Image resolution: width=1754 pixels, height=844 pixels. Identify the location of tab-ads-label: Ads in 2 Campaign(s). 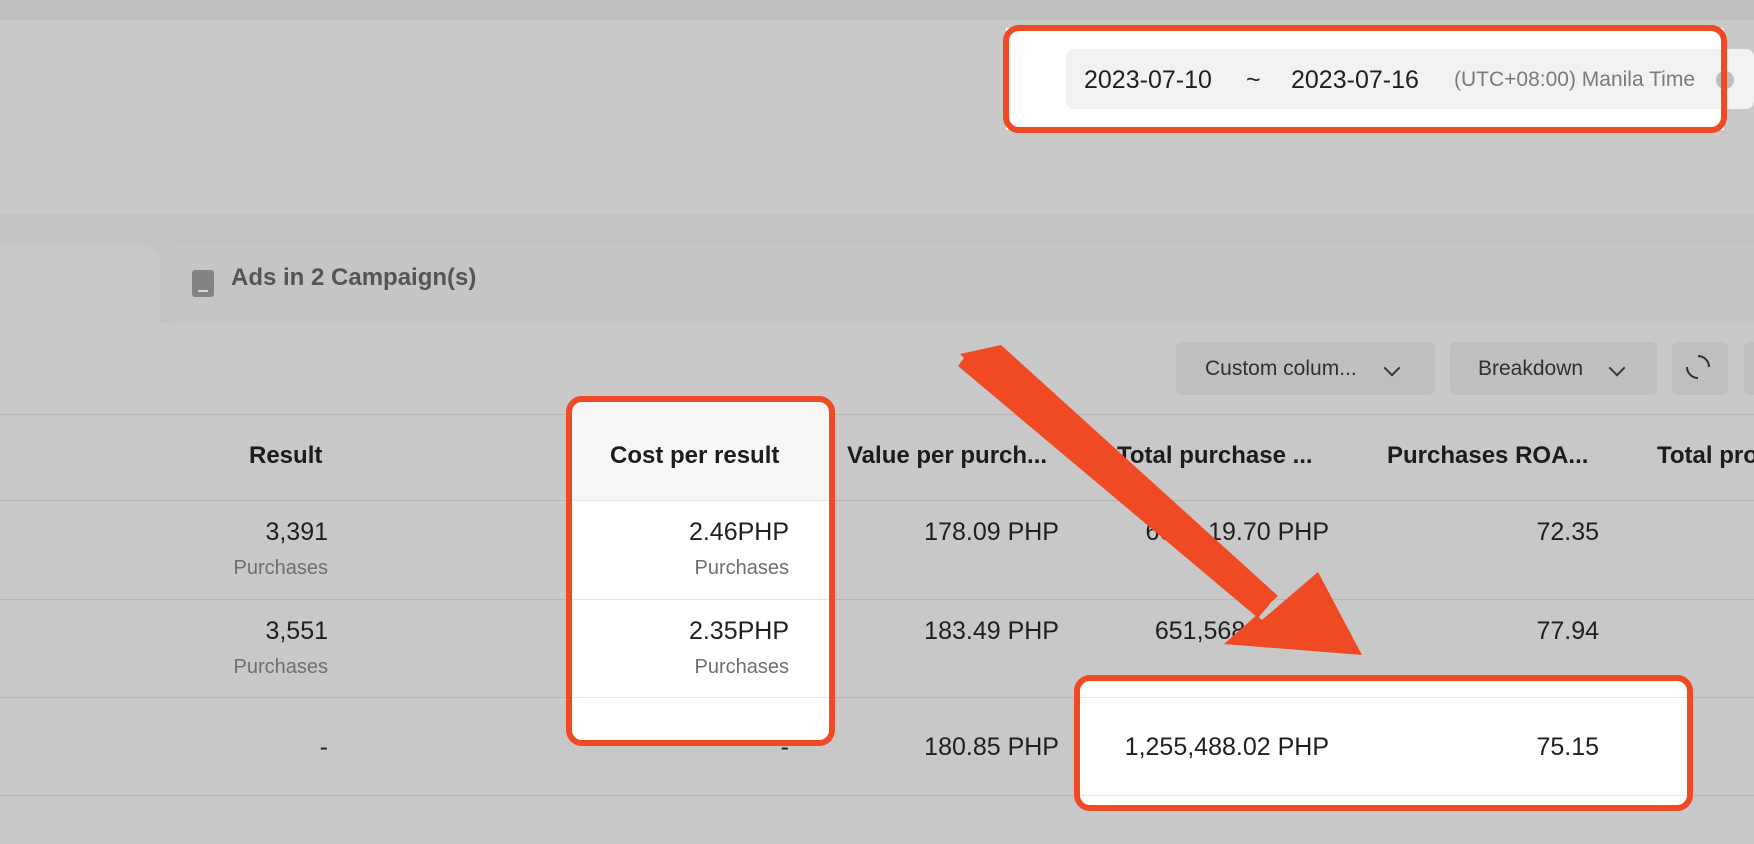
(354, 277).